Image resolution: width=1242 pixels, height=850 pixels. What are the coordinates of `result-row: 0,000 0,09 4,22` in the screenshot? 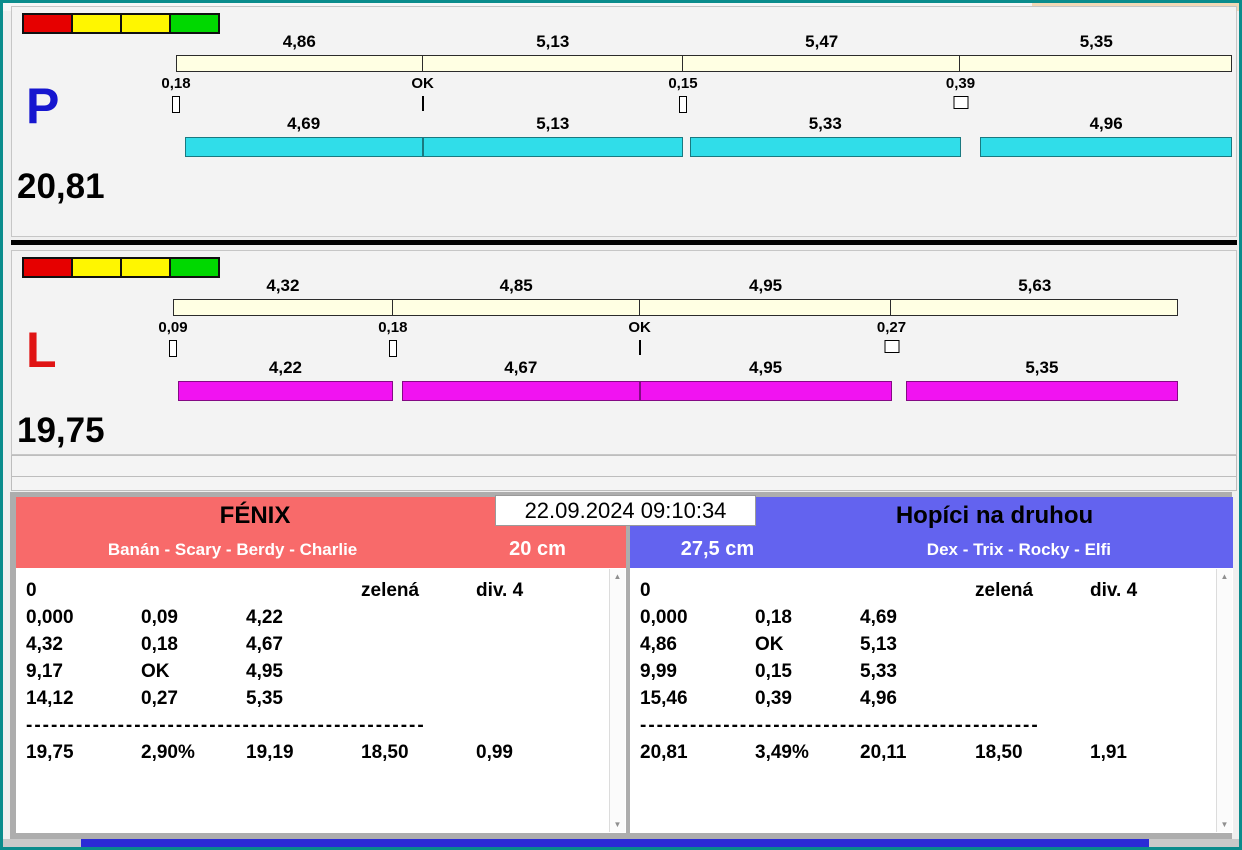 It's located at (312, 620).